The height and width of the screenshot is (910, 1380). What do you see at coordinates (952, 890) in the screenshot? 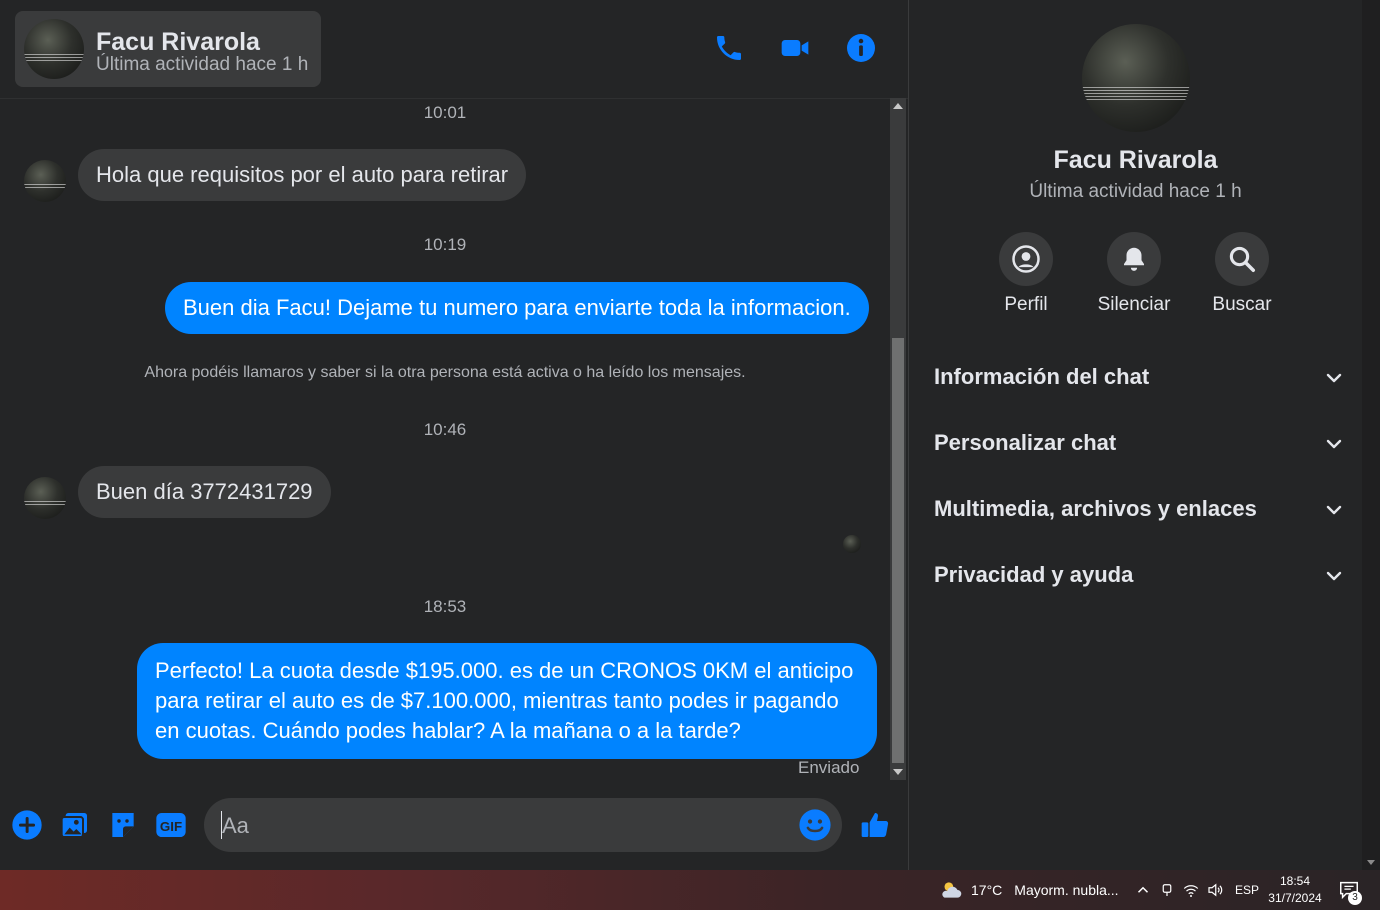
I see `cloud-sun-icon` at bounding box center [952, 890].